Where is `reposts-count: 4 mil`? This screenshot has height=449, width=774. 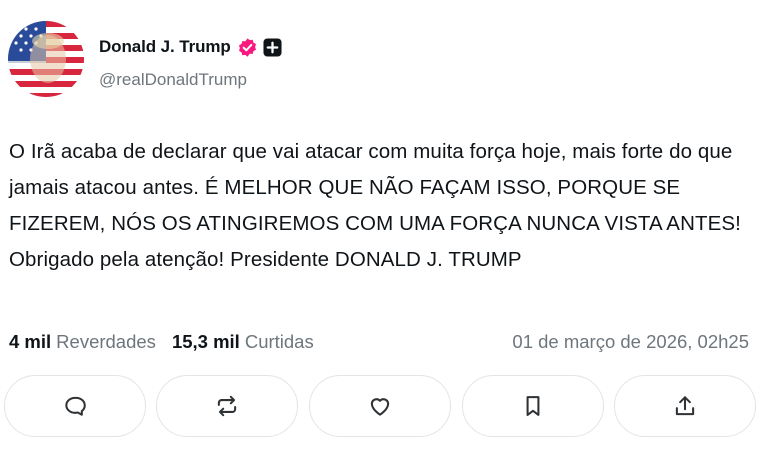
reposts-count: 4 mil is located at coordinates (30, 342).